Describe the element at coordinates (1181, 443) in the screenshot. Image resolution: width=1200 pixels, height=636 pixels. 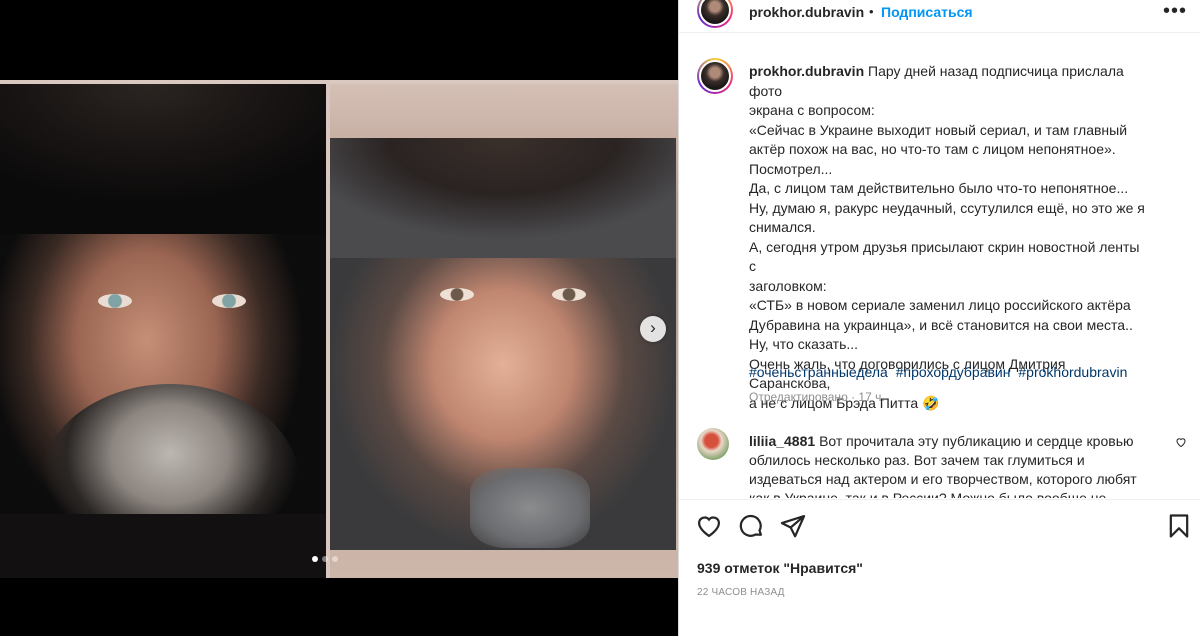
I see `comment-like-icon` at that location.